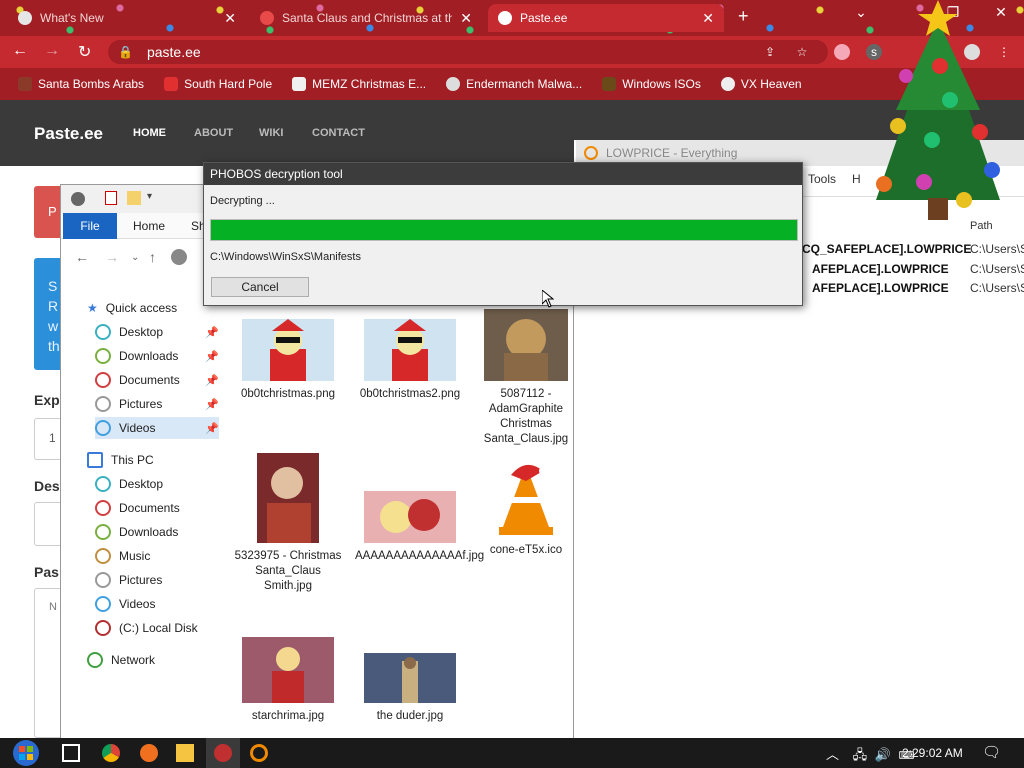 This screenshot has height=768, width=1024. I want to click on forward-button: →, so click(52, 51).